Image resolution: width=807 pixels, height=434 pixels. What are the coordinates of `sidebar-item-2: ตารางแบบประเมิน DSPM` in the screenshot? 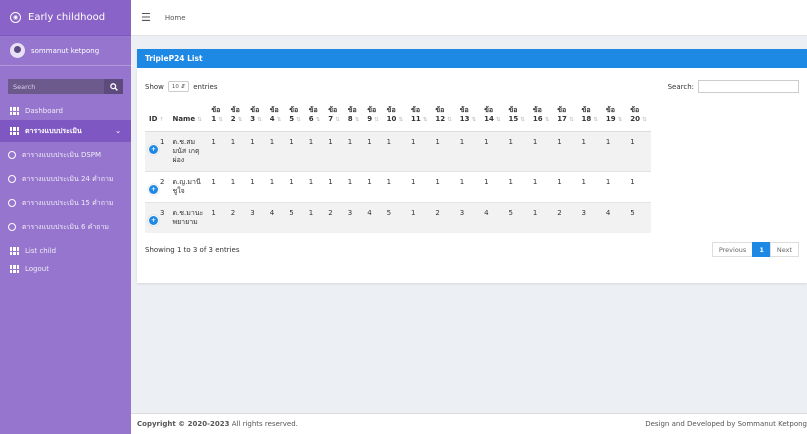 It's located at (65, 155).